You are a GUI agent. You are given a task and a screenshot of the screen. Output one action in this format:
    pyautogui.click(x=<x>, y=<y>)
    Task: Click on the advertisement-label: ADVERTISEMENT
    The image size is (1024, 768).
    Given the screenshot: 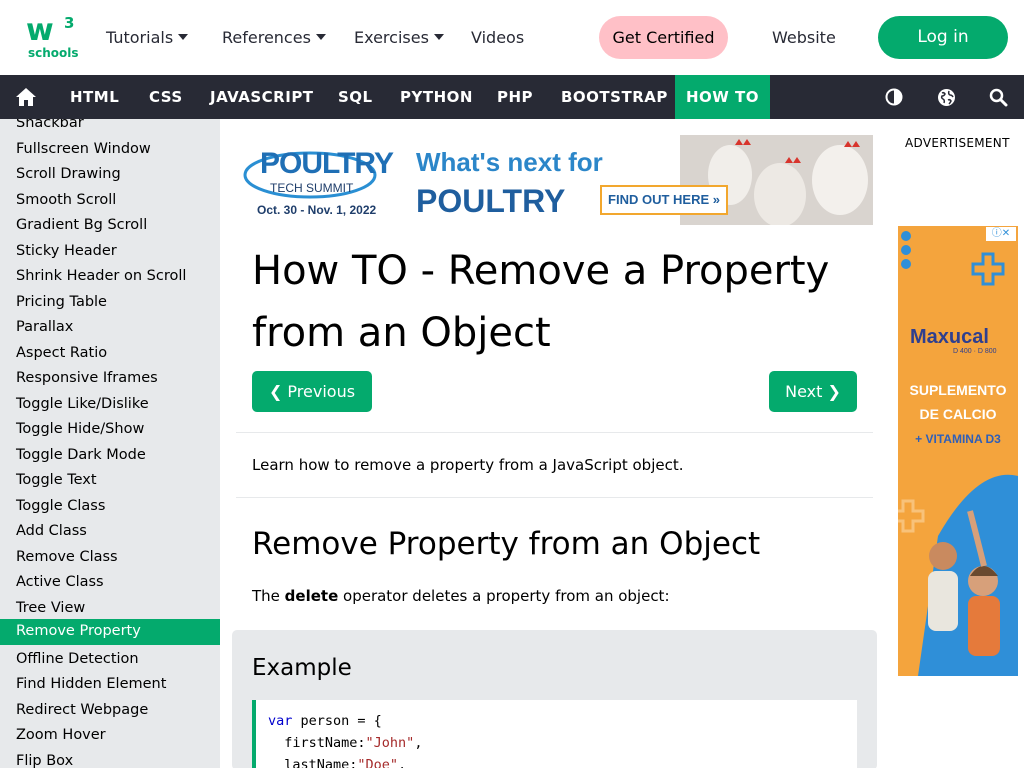 What is the action you would take?
    pyautogui.click(x=957, y=143)
    